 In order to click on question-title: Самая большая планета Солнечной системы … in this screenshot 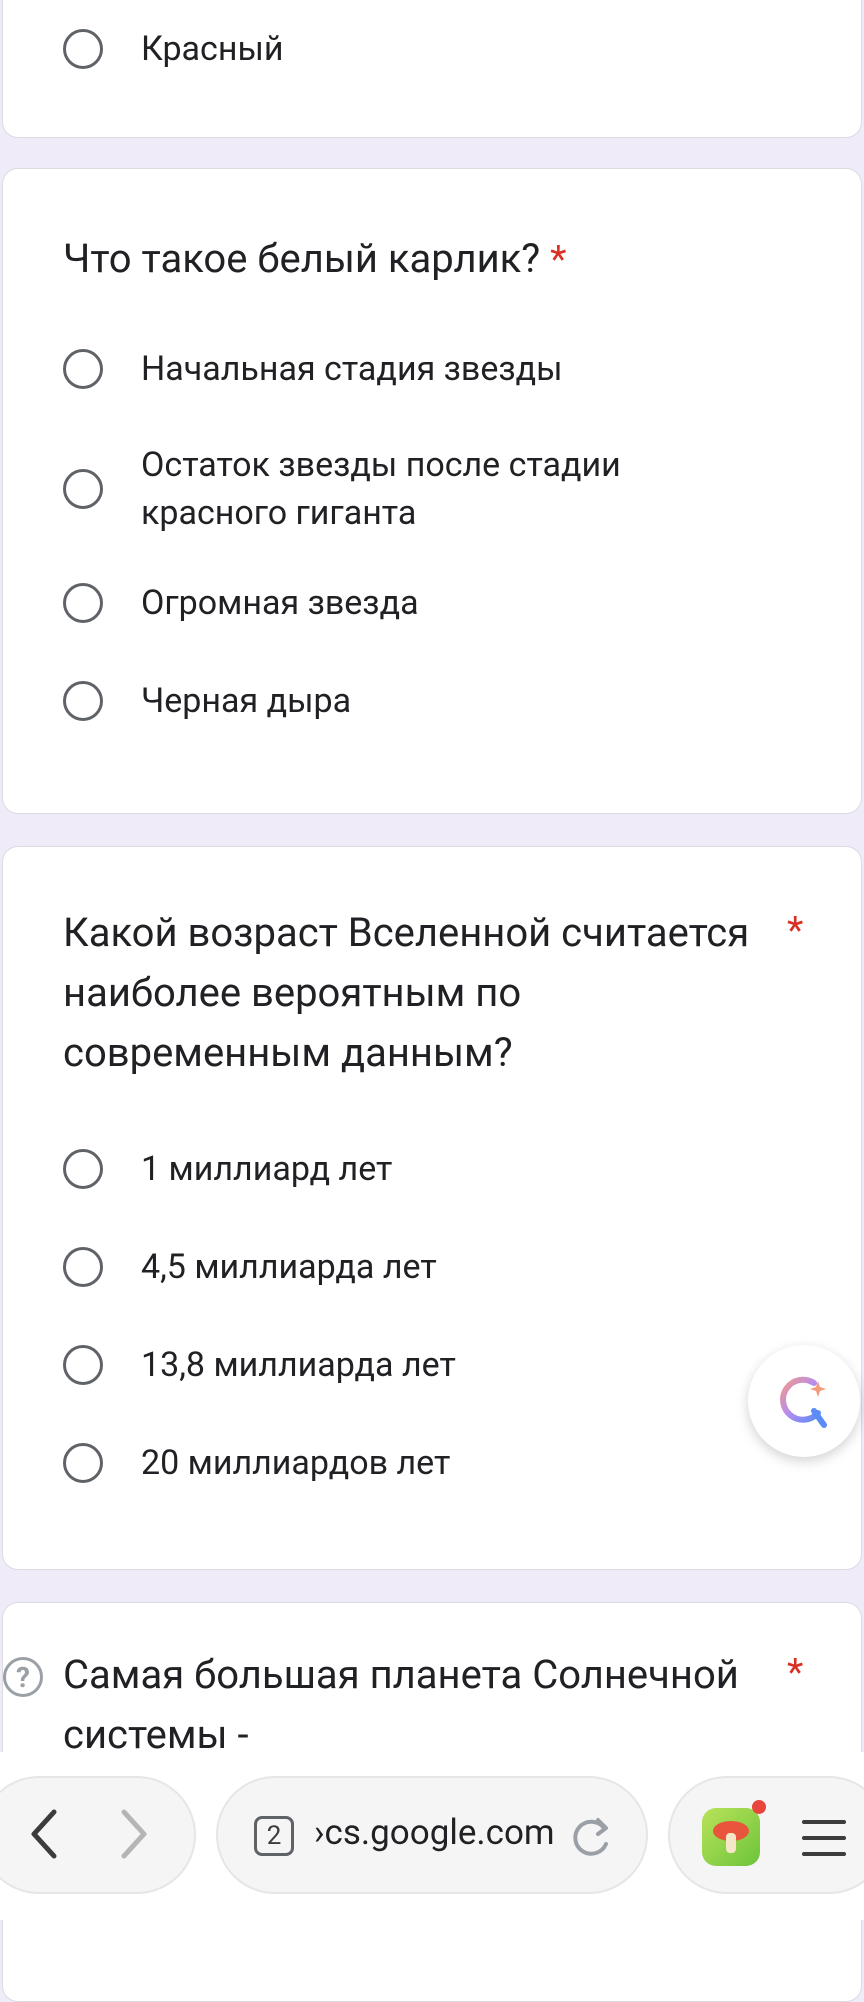, I will do `click(401, 1704)`.